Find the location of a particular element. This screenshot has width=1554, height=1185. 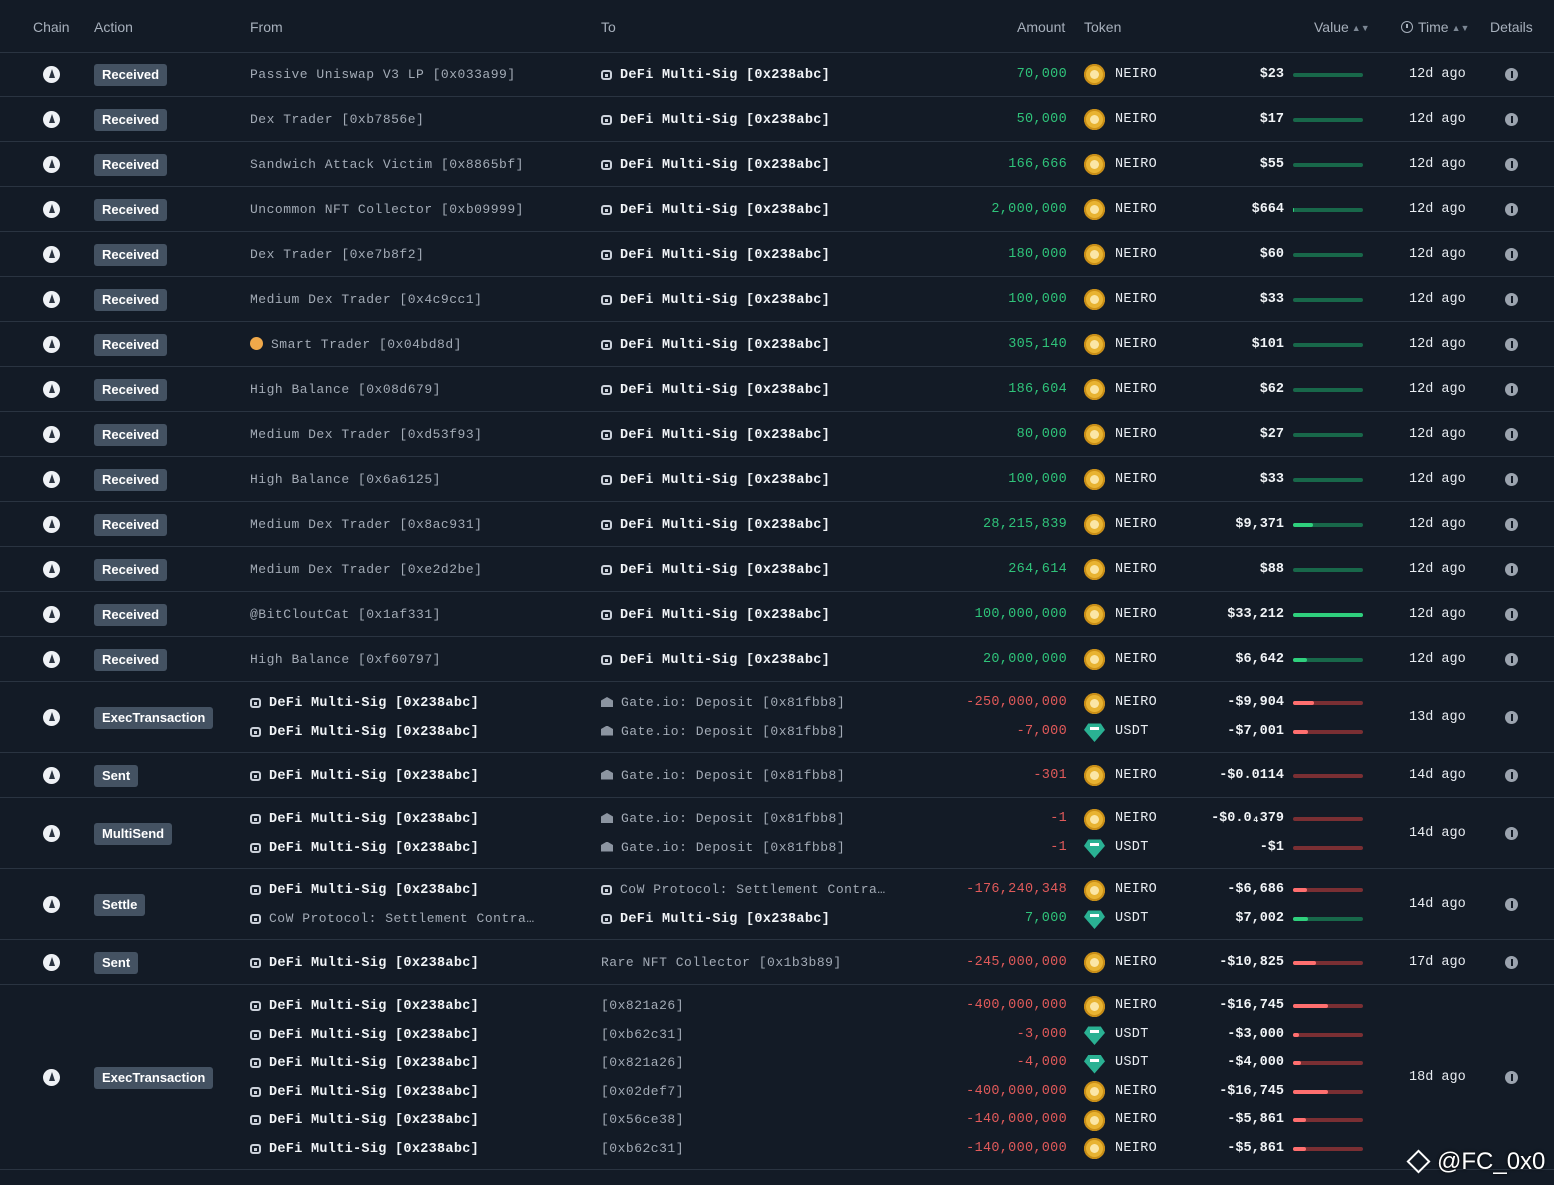

column-header-time: Time ▲▼ is located at coordinates (1435, 27).